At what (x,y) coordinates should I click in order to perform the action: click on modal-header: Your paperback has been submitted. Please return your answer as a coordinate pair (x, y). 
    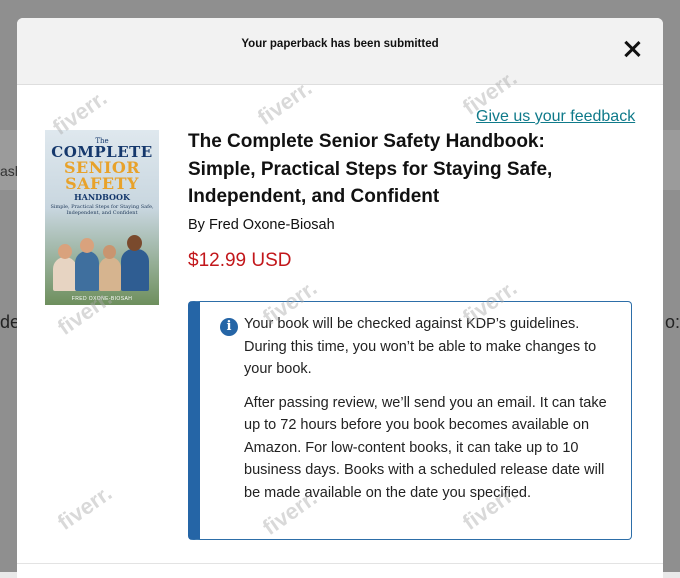
    Looking at the image, I should click on (340, 51).